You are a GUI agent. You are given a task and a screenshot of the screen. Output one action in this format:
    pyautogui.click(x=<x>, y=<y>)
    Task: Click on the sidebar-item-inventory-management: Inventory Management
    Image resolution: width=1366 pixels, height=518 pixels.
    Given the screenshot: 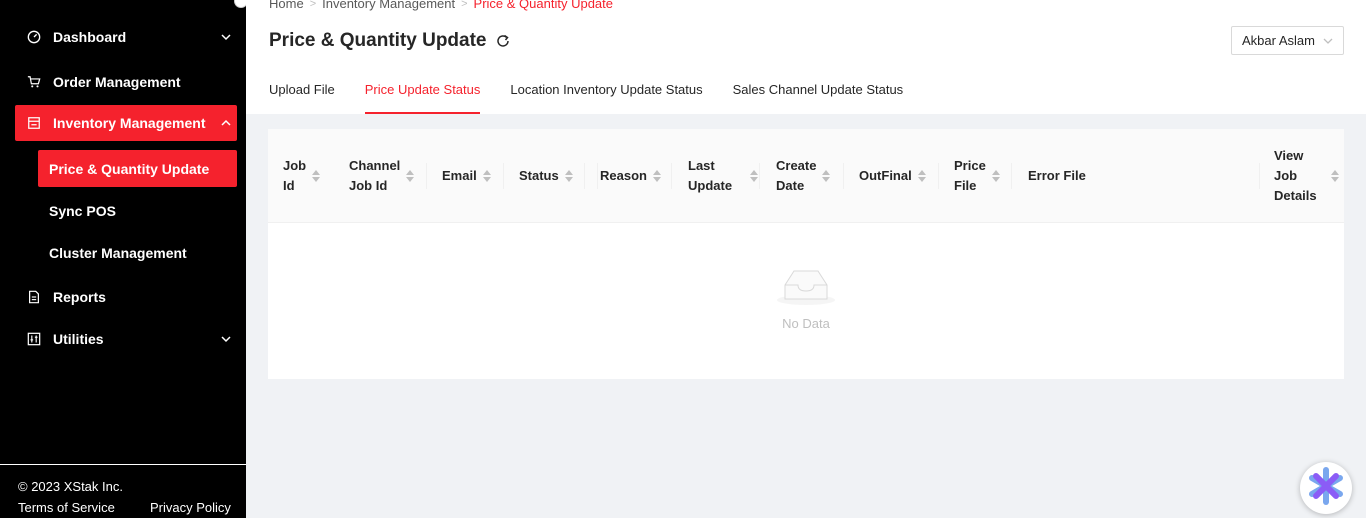 What is the action you would take?
    pyautogui.click(x=126, y=123)
    